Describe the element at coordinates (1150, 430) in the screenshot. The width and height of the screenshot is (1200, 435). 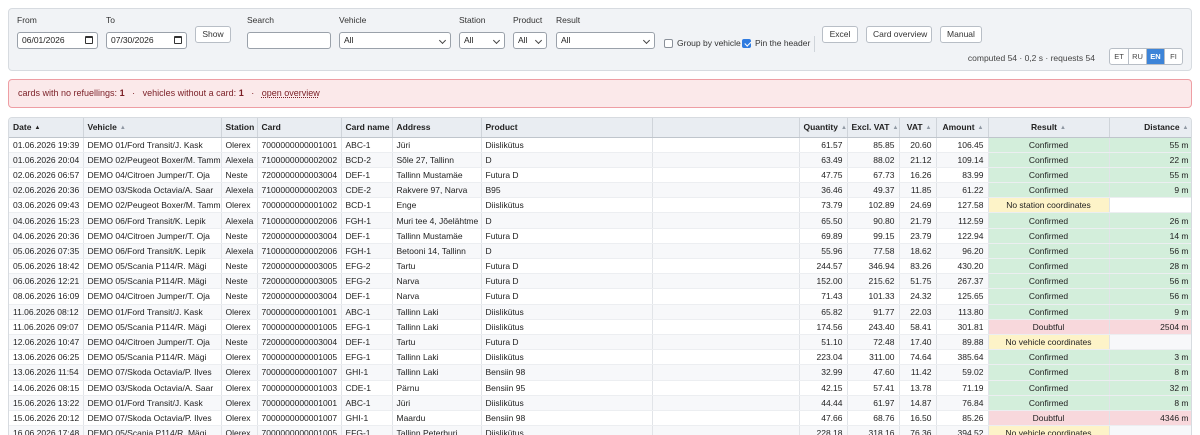
I see `cell-distance` at that location.